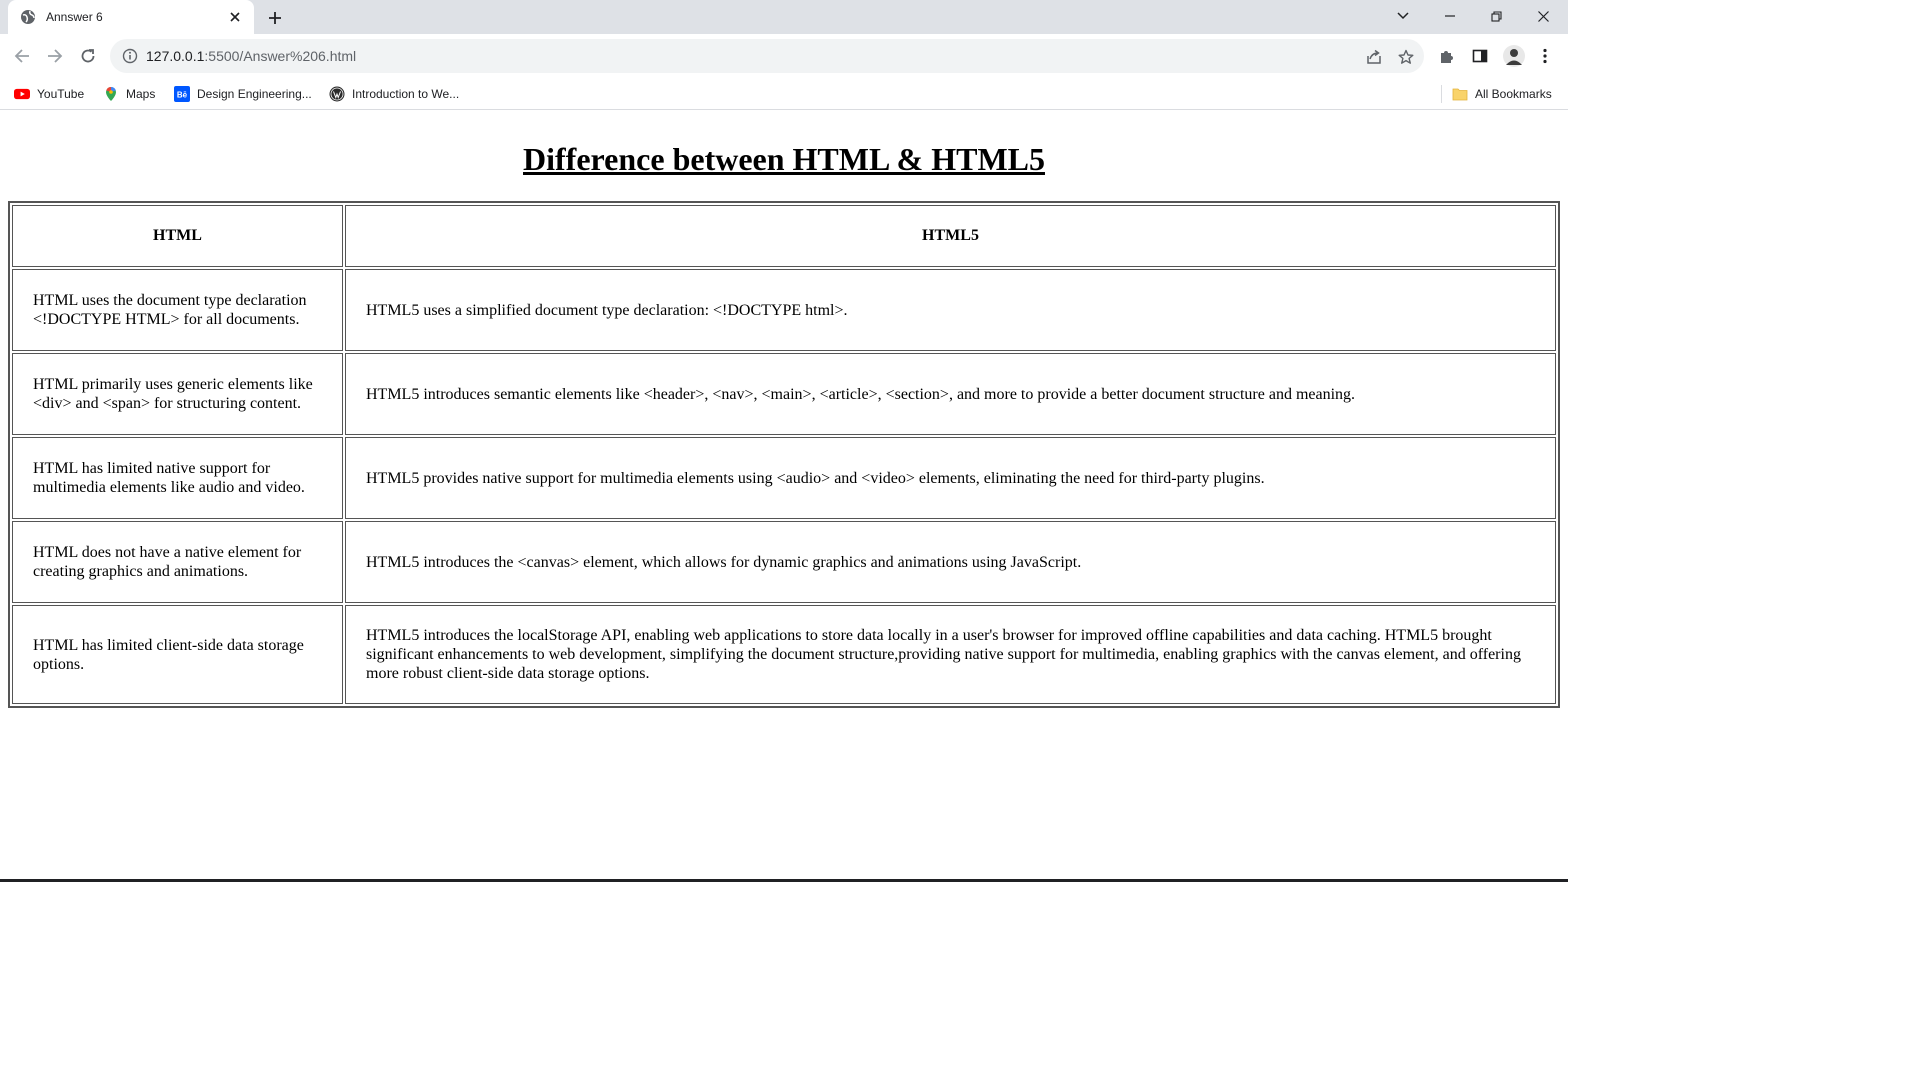 The width and height of the screenshot is (1920, 1080). I want to click on bookmark-youtube: YouTube, so click(49, 94).